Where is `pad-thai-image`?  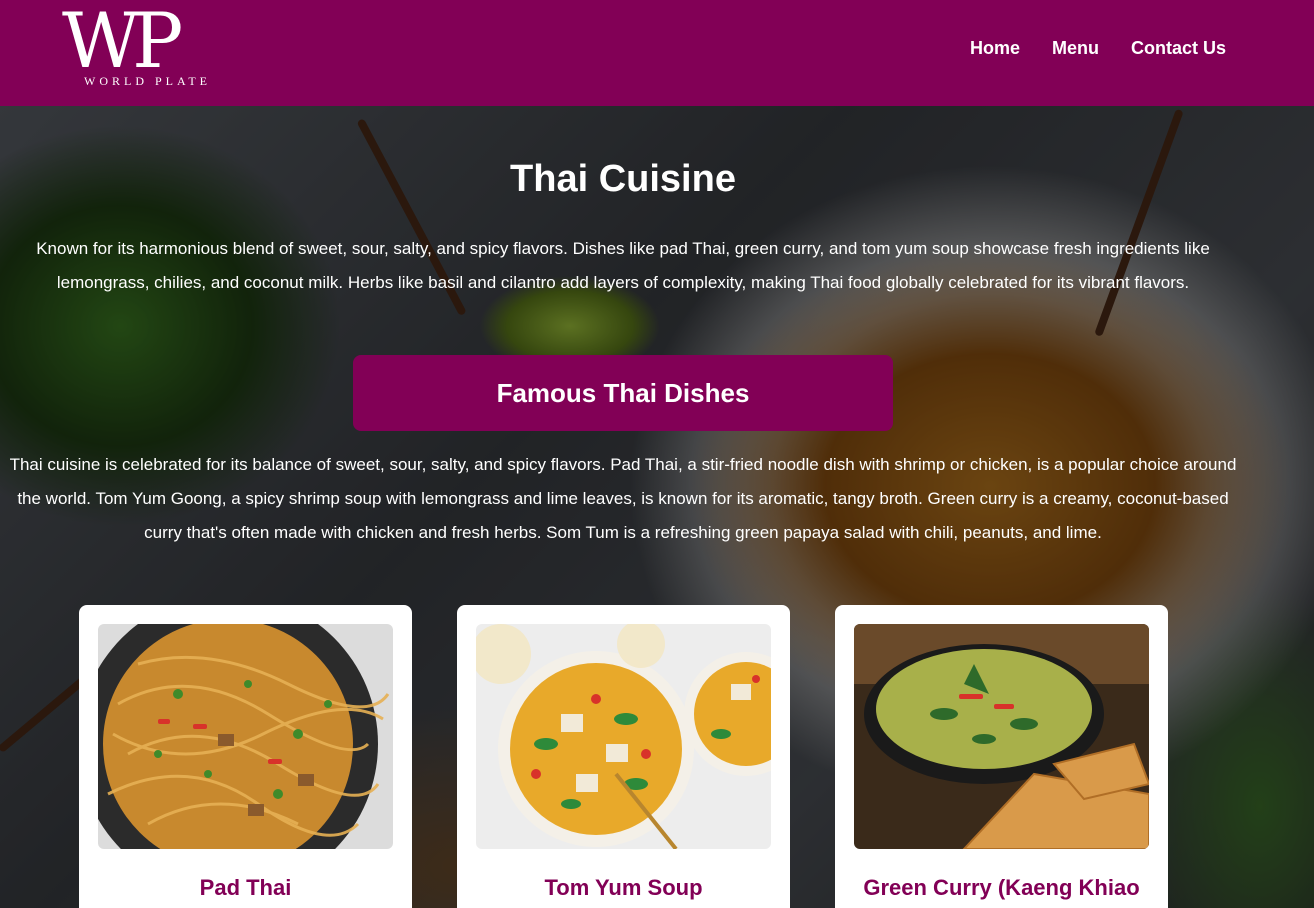
pad-thai-image is located at coordinates (245, 736).